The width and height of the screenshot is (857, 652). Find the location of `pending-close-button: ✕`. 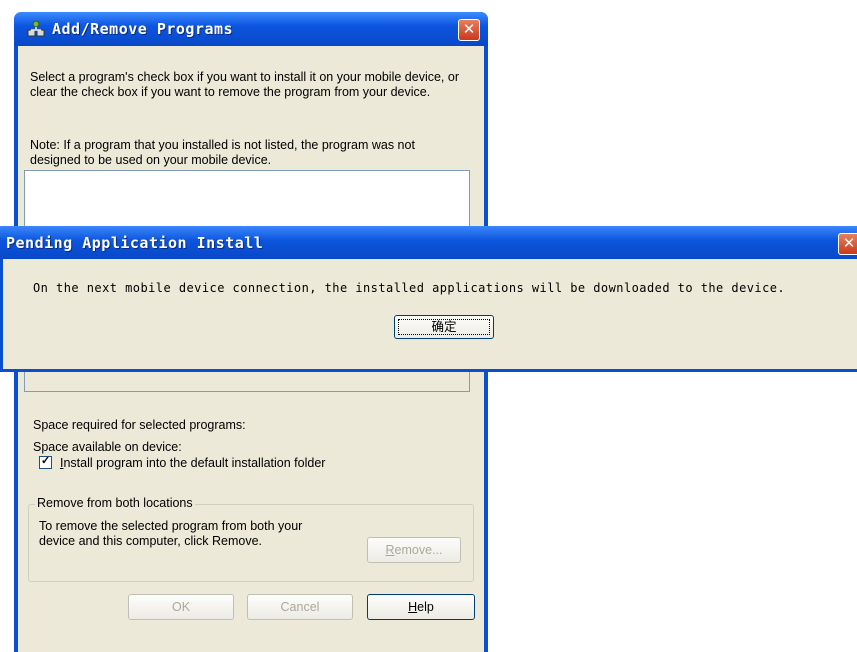

pending-close-button: ✕ is located at coordinates (847, 244).